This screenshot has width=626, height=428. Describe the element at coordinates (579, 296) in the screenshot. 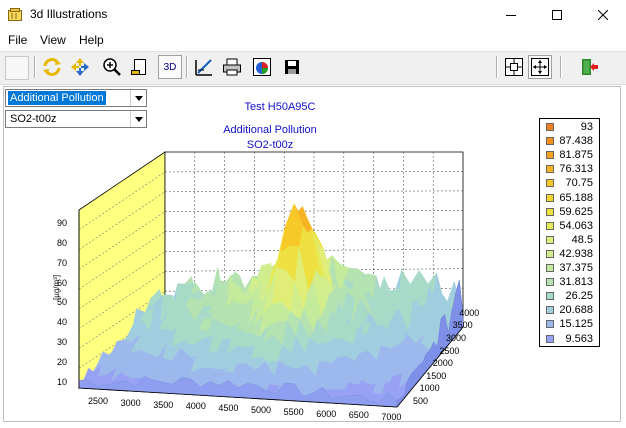

I see `legend-label: 26.25` at that location.